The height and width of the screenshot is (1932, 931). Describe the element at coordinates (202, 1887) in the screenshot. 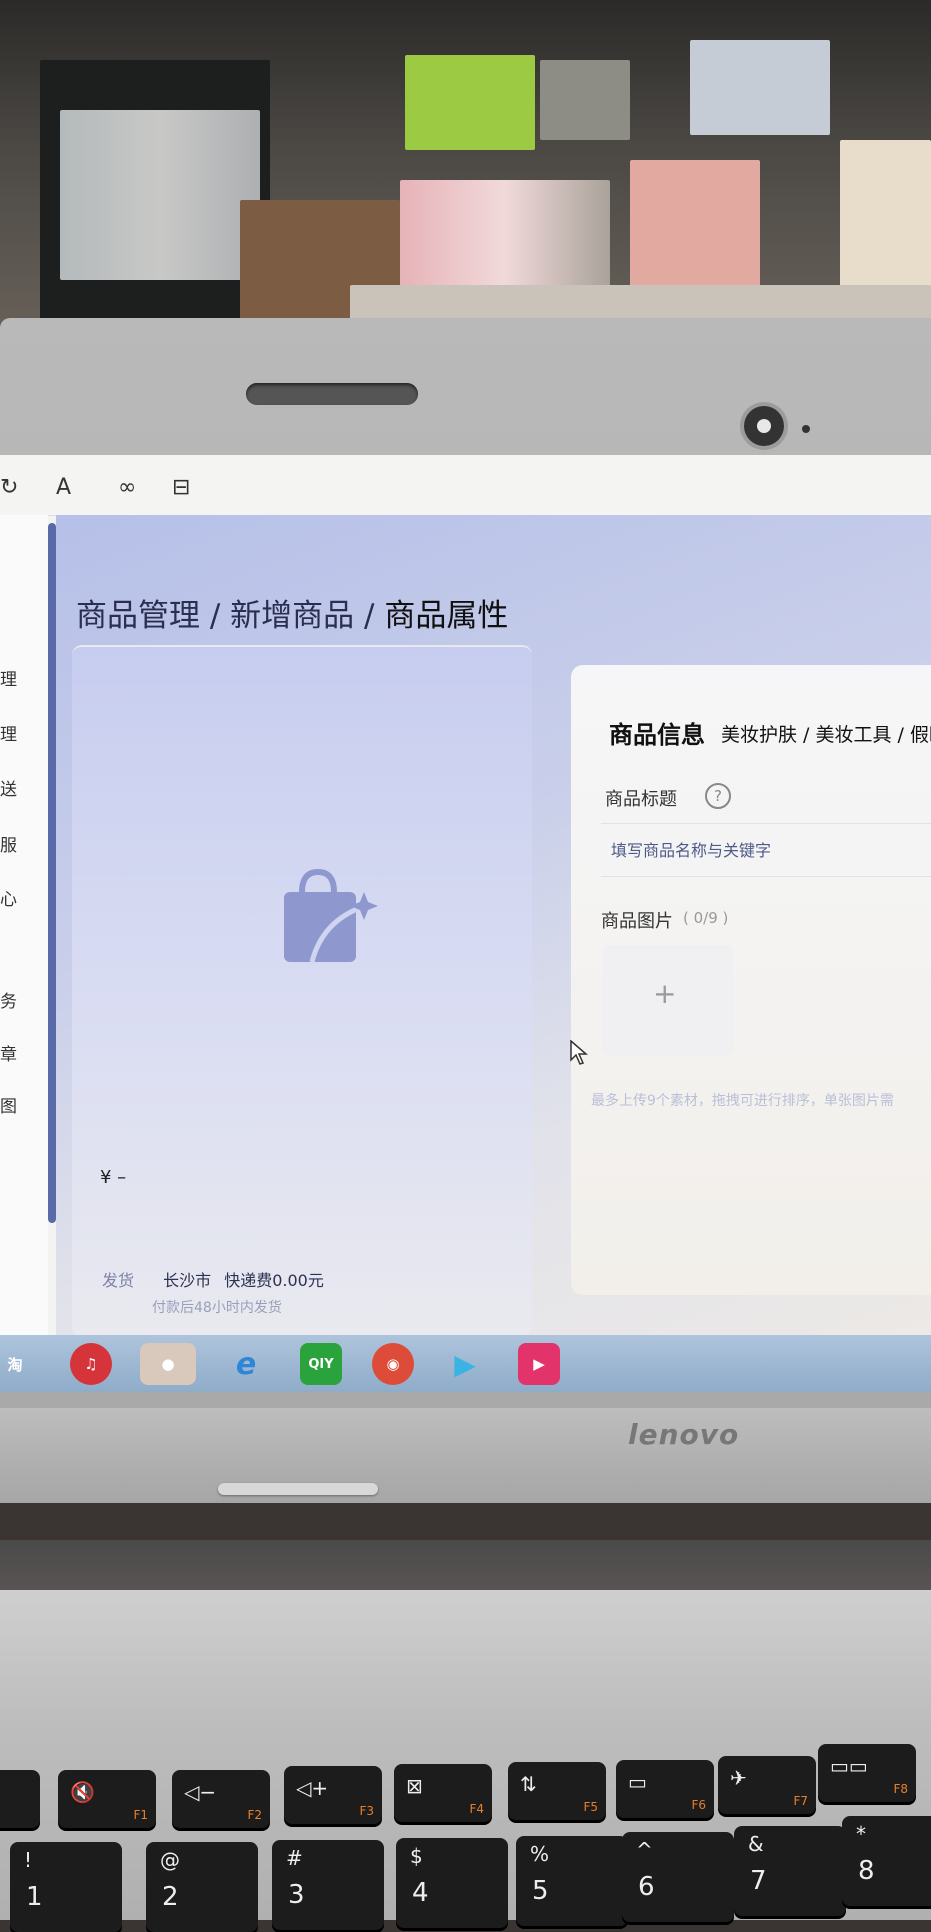

I see `key-2: @2` at that location.